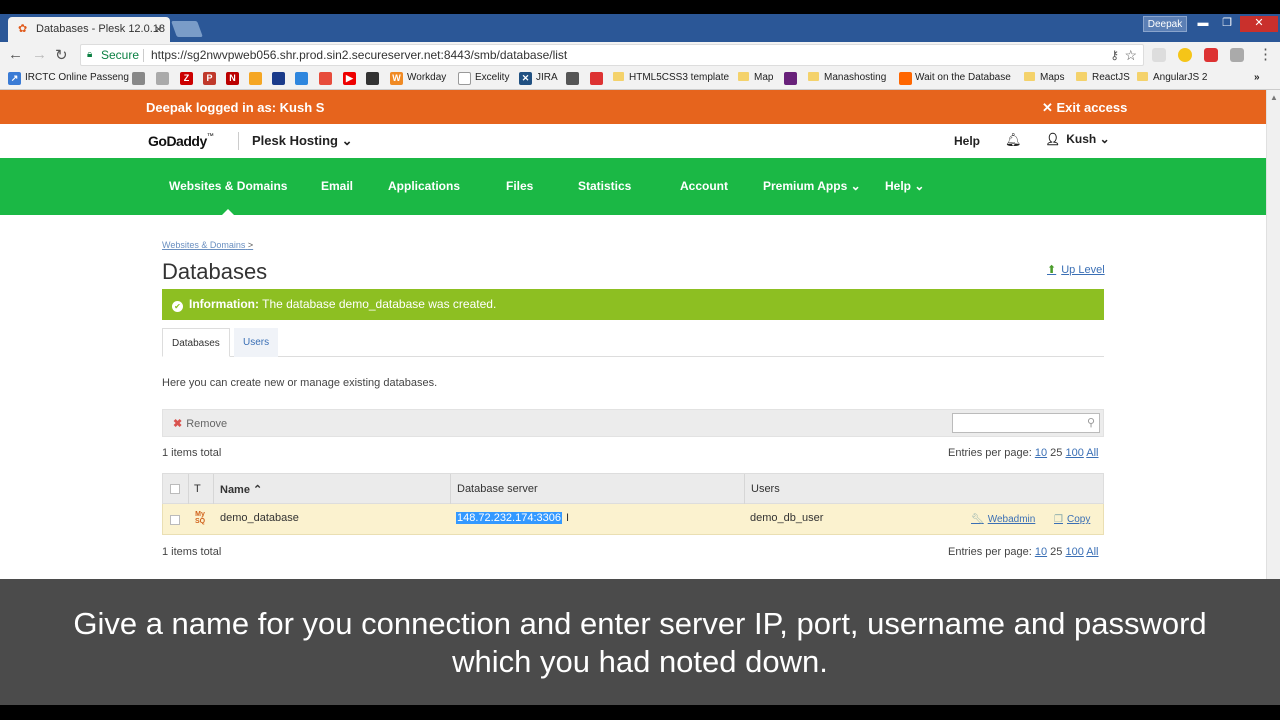 This screenshot has height=720, width=1280. Describe the element at coordinates (1265, 54) in the screenshot. I see `menu-icon: ⋮` at that location.